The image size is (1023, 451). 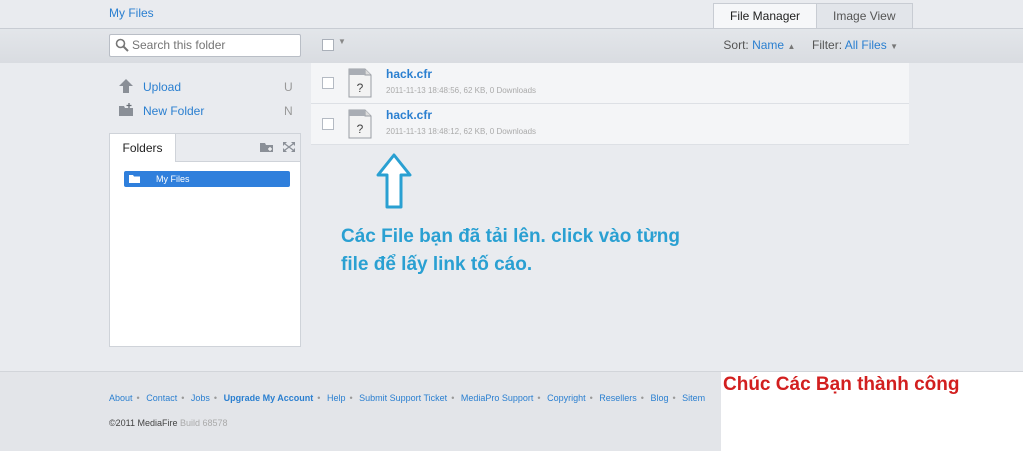 I want to click on footer-link-resellers: Resellers, so click(x=618, y=398).